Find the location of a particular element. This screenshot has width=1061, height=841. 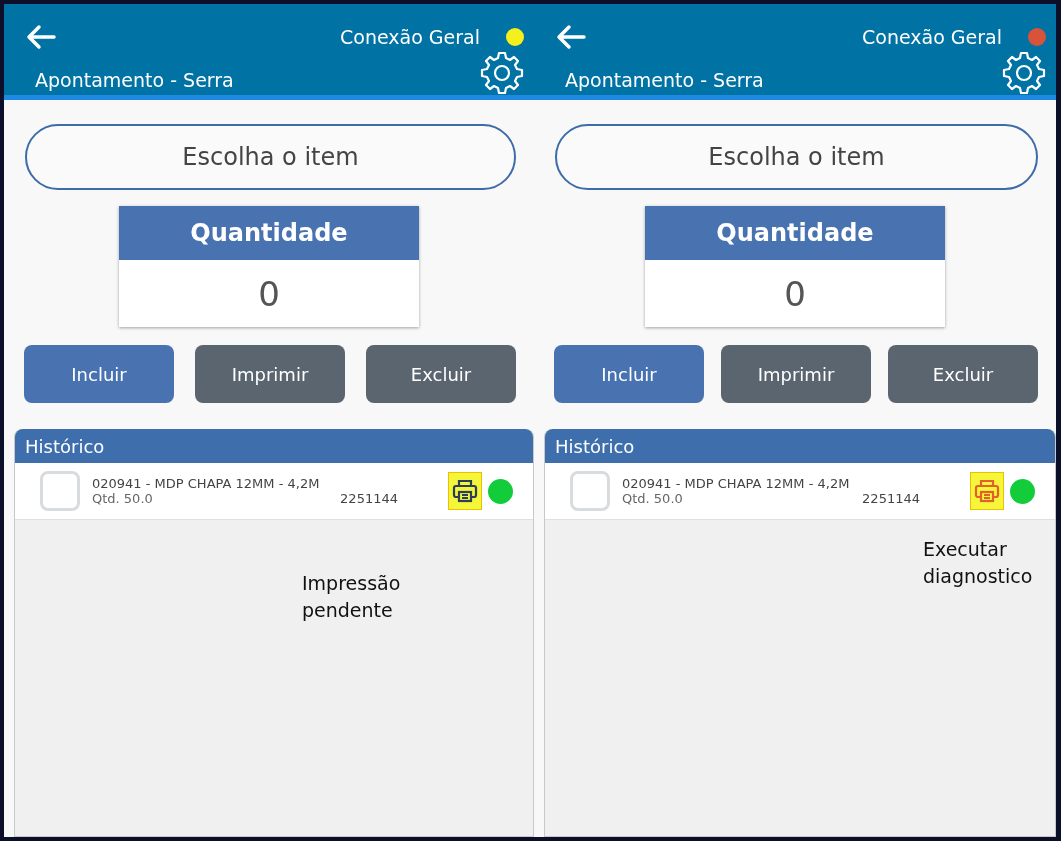

annotation-note: Impressão pendente is located at coordinates (352, 597).